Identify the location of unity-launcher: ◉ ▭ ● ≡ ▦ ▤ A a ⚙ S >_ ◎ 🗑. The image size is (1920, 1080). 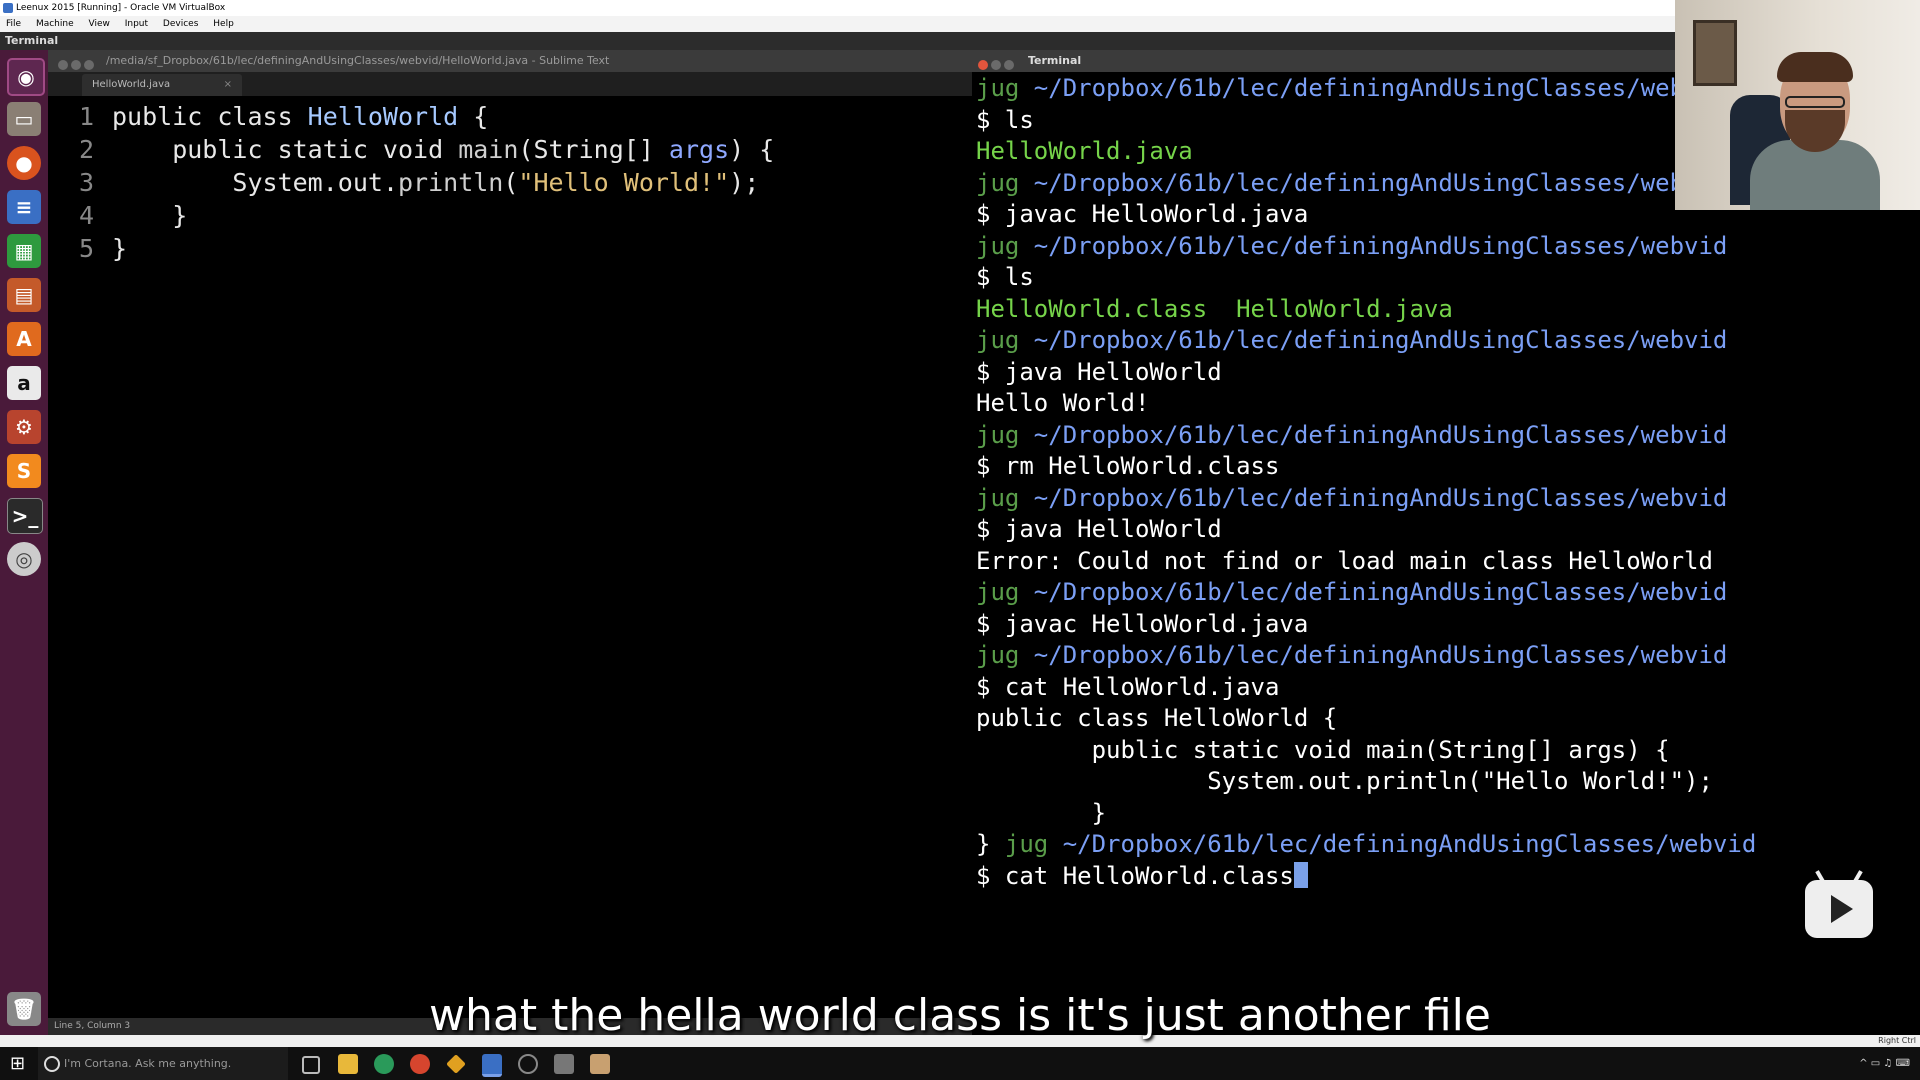
(24, 545).